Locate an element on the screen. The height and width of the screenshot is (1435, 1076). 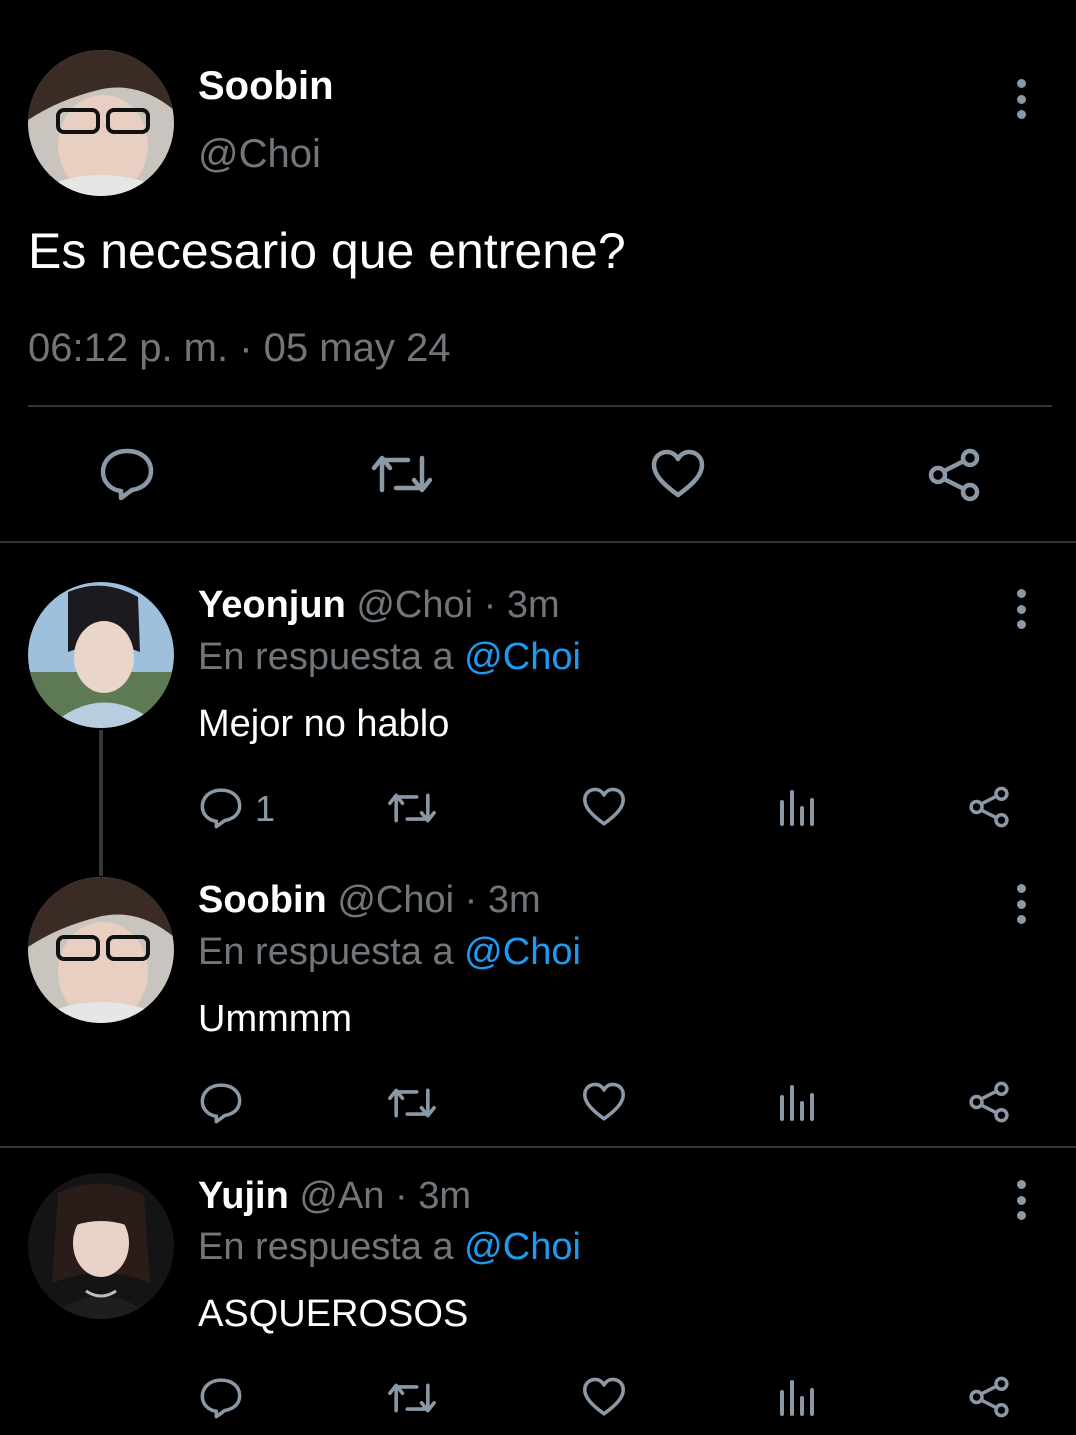
avatar-yujin is located at coordinates (101, 1246).